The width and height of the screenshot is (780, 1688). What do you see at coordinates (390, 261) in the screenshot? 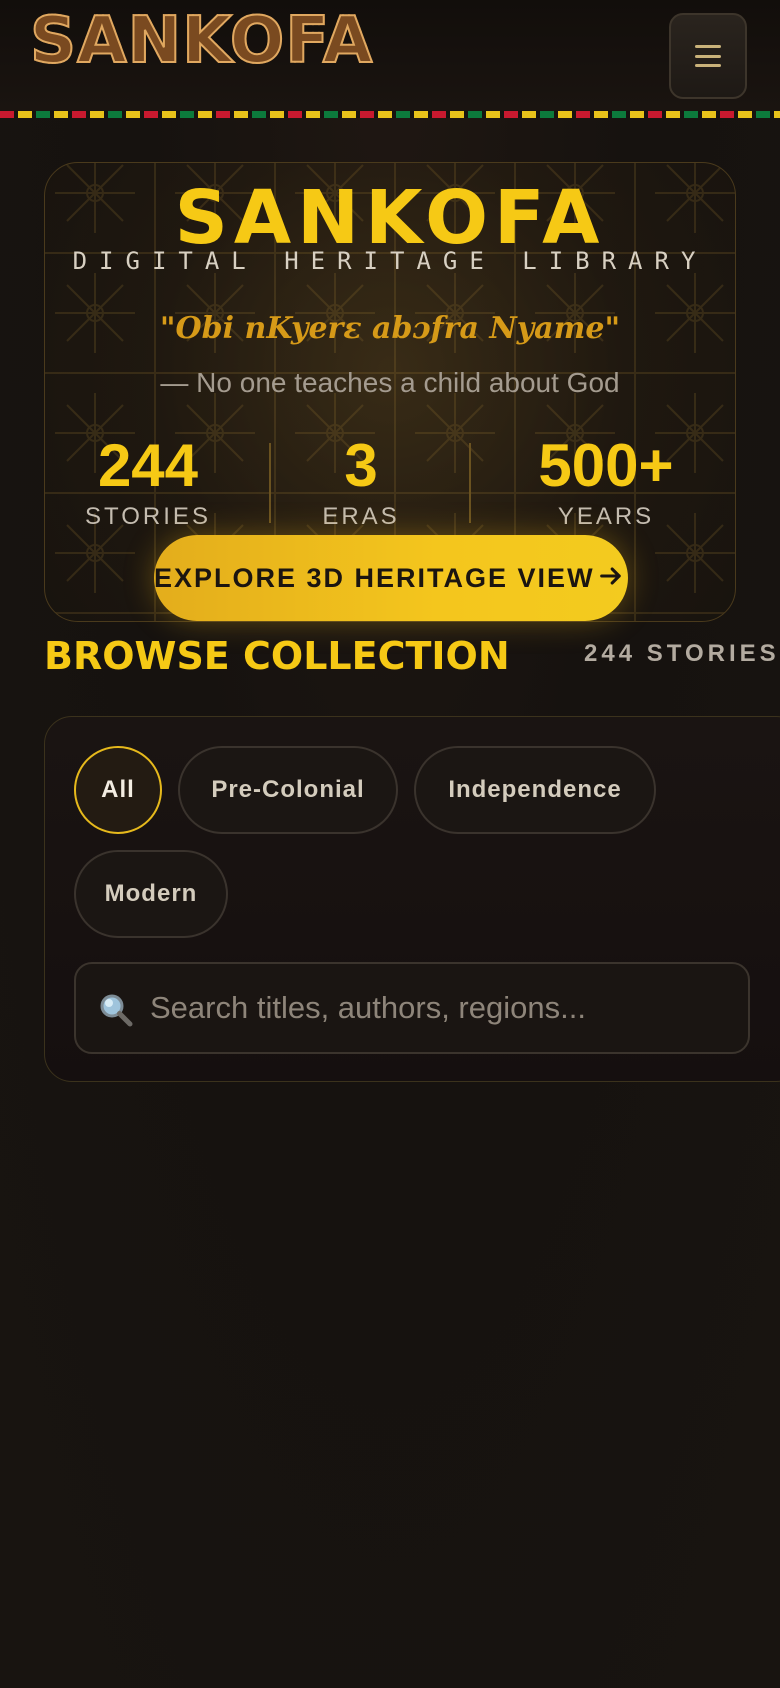
I see `hero-subtitle: DIGITAL HERITAGE LIBRARY` at bounding box center [390, 261].